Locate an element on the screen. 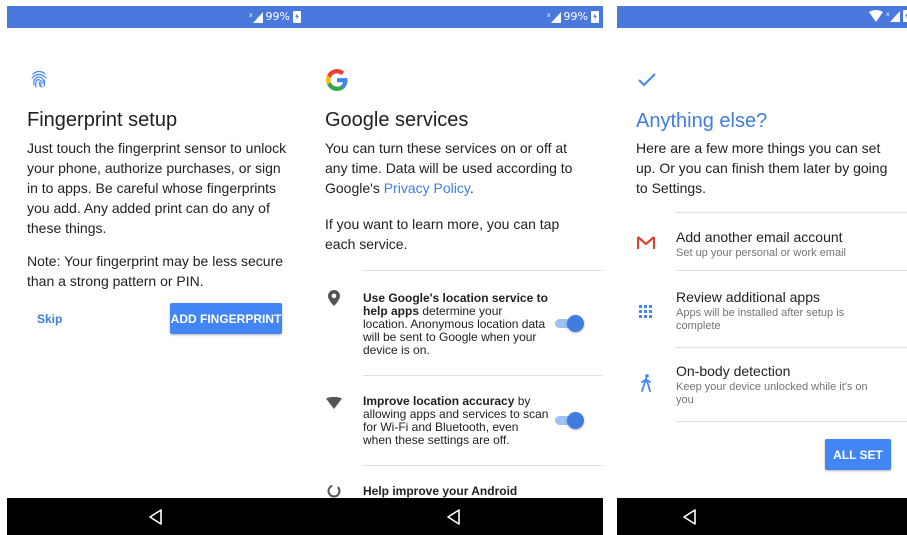 This screenshot has height=535, width=907. item-title: Add another email account is located at coordinates (759, 237).